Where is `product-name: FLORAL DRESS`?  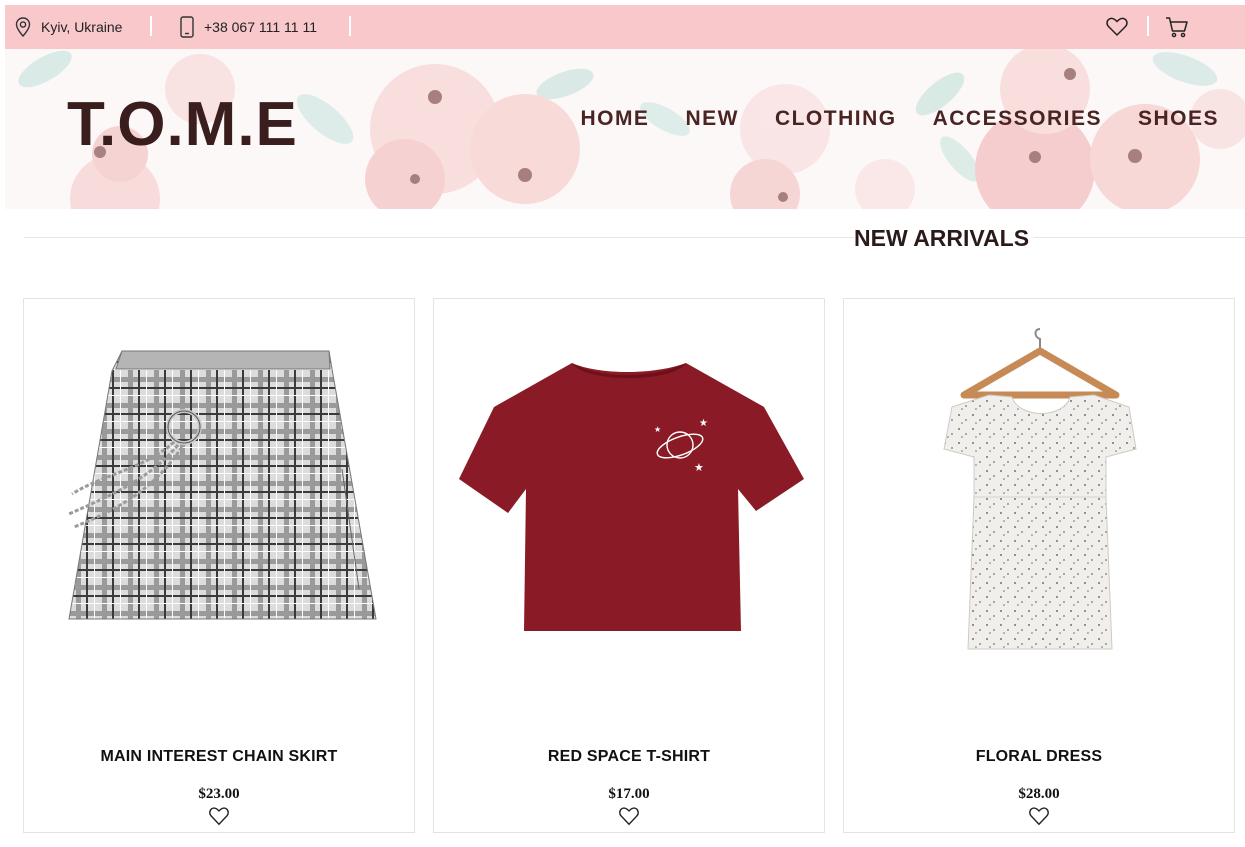
product-name: FLORAL DRESS is located at coordinates (1039, 757).